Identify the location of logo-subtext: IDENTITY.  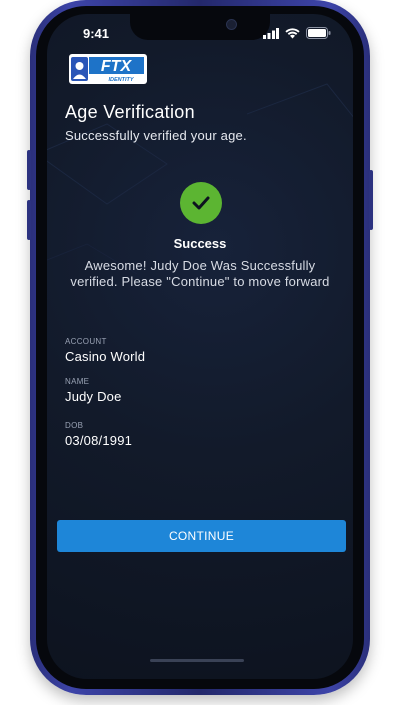
(121, 80).